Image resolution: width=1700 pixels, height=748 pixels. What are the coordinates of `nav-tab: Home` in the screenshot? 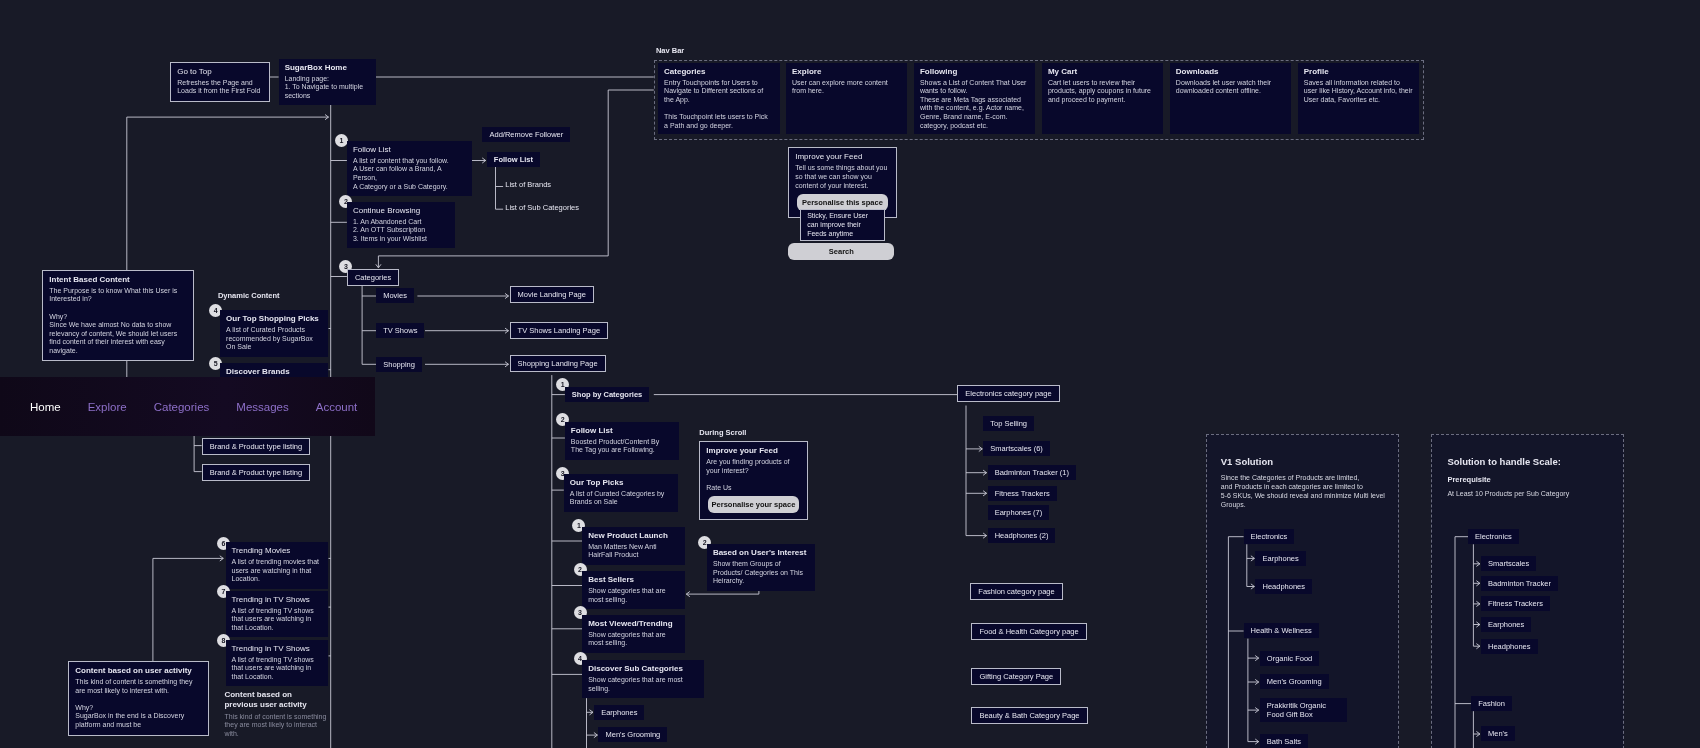 It's located at (45, 406).